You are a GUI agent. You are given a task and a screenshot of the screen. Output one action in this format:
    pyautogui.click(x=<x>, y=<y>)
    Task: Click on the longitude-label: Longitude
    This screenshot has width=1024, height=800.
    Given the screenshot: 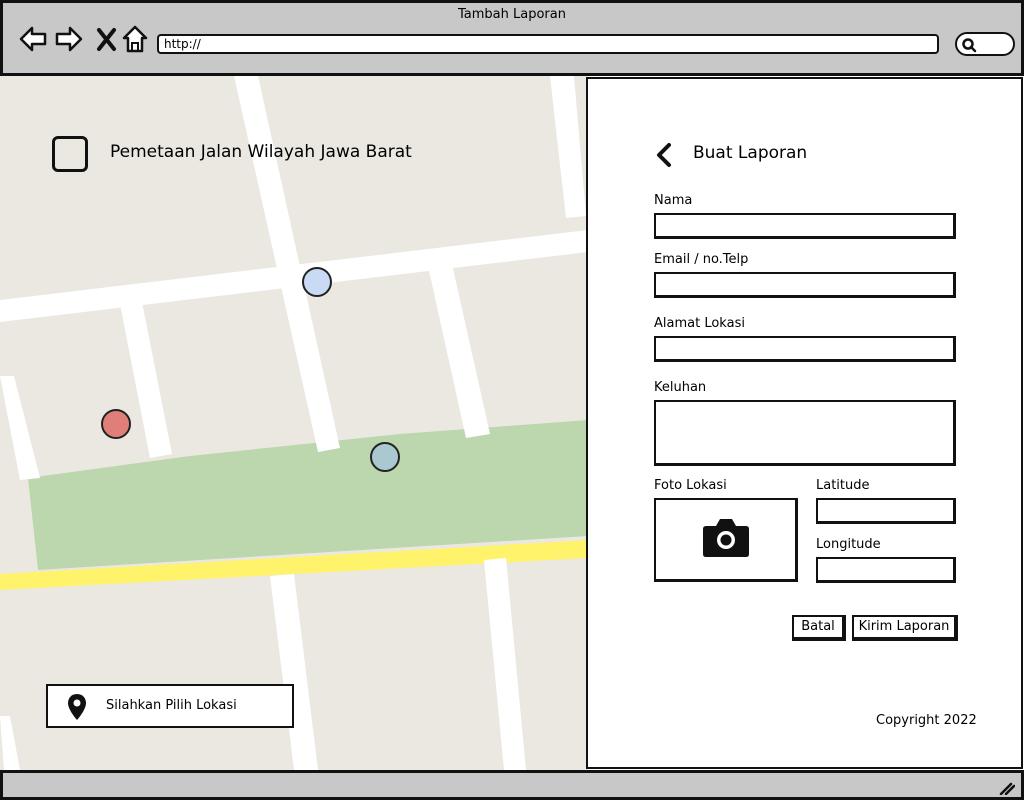 What is the action you would take?
    pyautogui.click(x=848, y=544)
    